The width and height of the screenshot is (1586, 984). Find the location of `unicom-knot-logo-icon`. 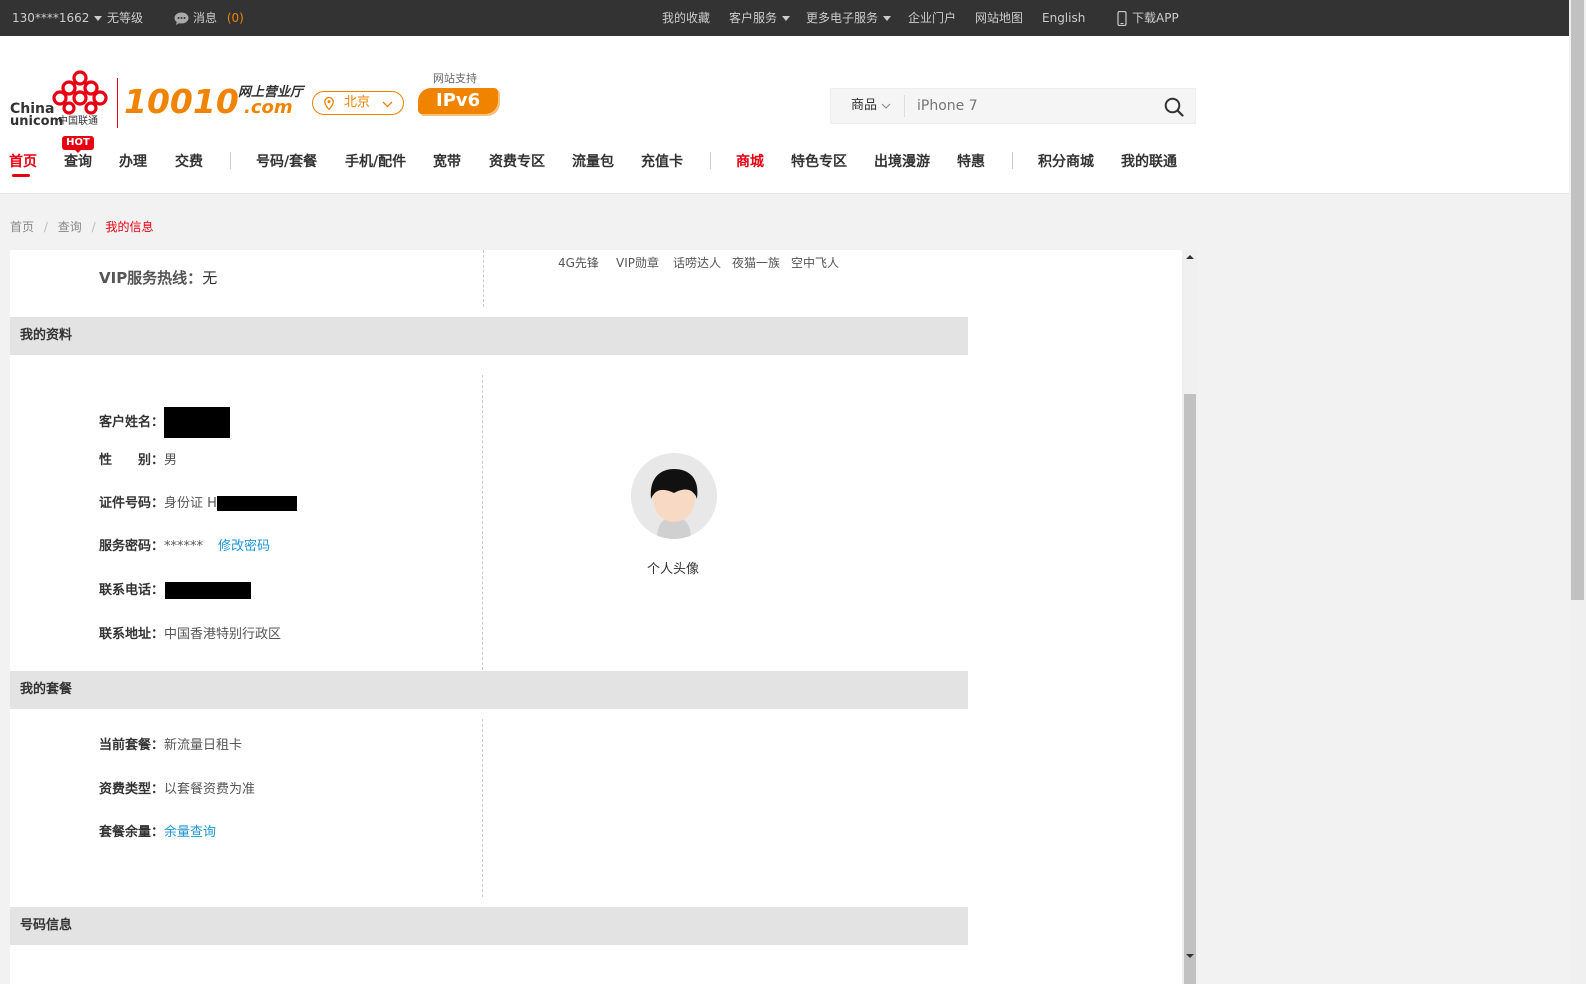

unicom-knot-logo-icon is located at coordinates (80, 92).